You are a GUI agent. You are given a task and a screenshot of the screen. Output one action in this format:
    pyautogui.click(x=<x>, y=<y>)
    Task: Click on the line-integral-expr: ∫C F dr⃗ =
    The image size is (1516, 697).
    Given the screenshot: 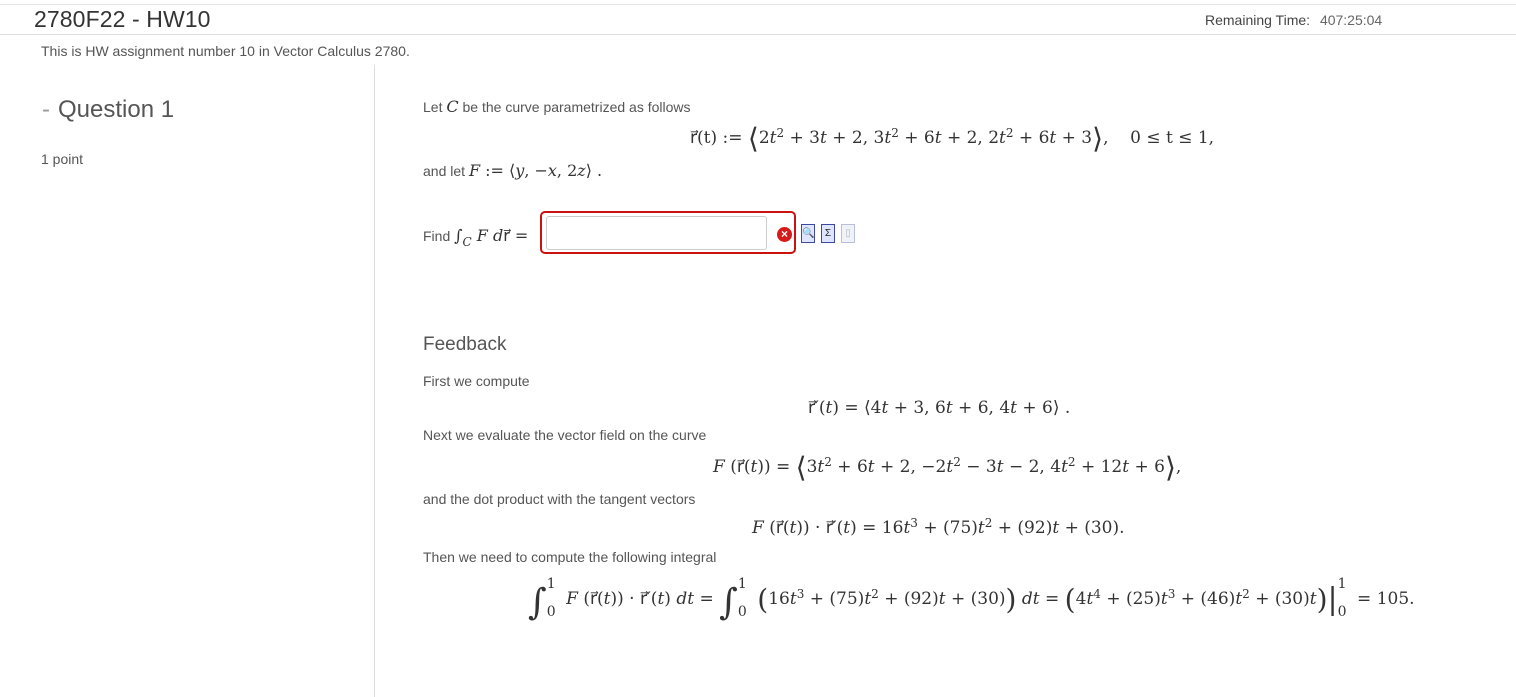 What is the action you would take?
    pyautogui.click(x=491, y=237)
    